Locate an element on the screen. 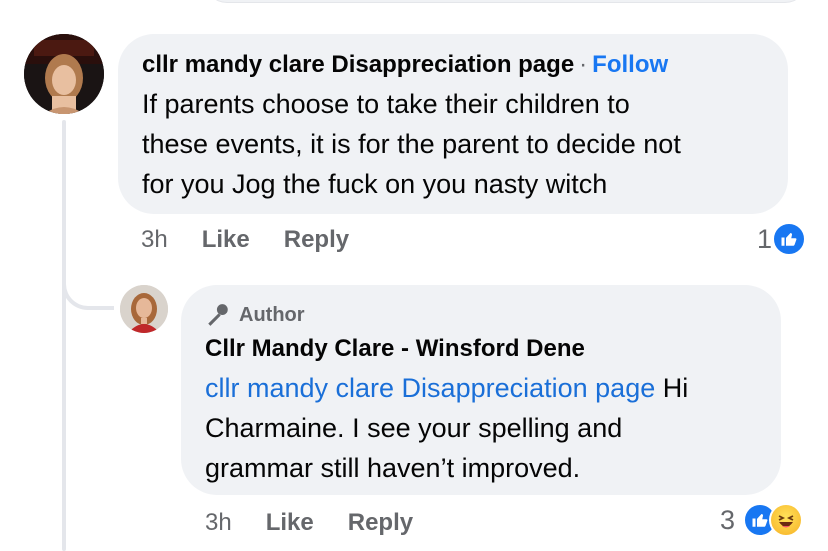 The width and height of the screenshot is (828, 551). reply-text-line: cllr mandy clare Disappreciation page Hi is located at coordinates (481, 388).